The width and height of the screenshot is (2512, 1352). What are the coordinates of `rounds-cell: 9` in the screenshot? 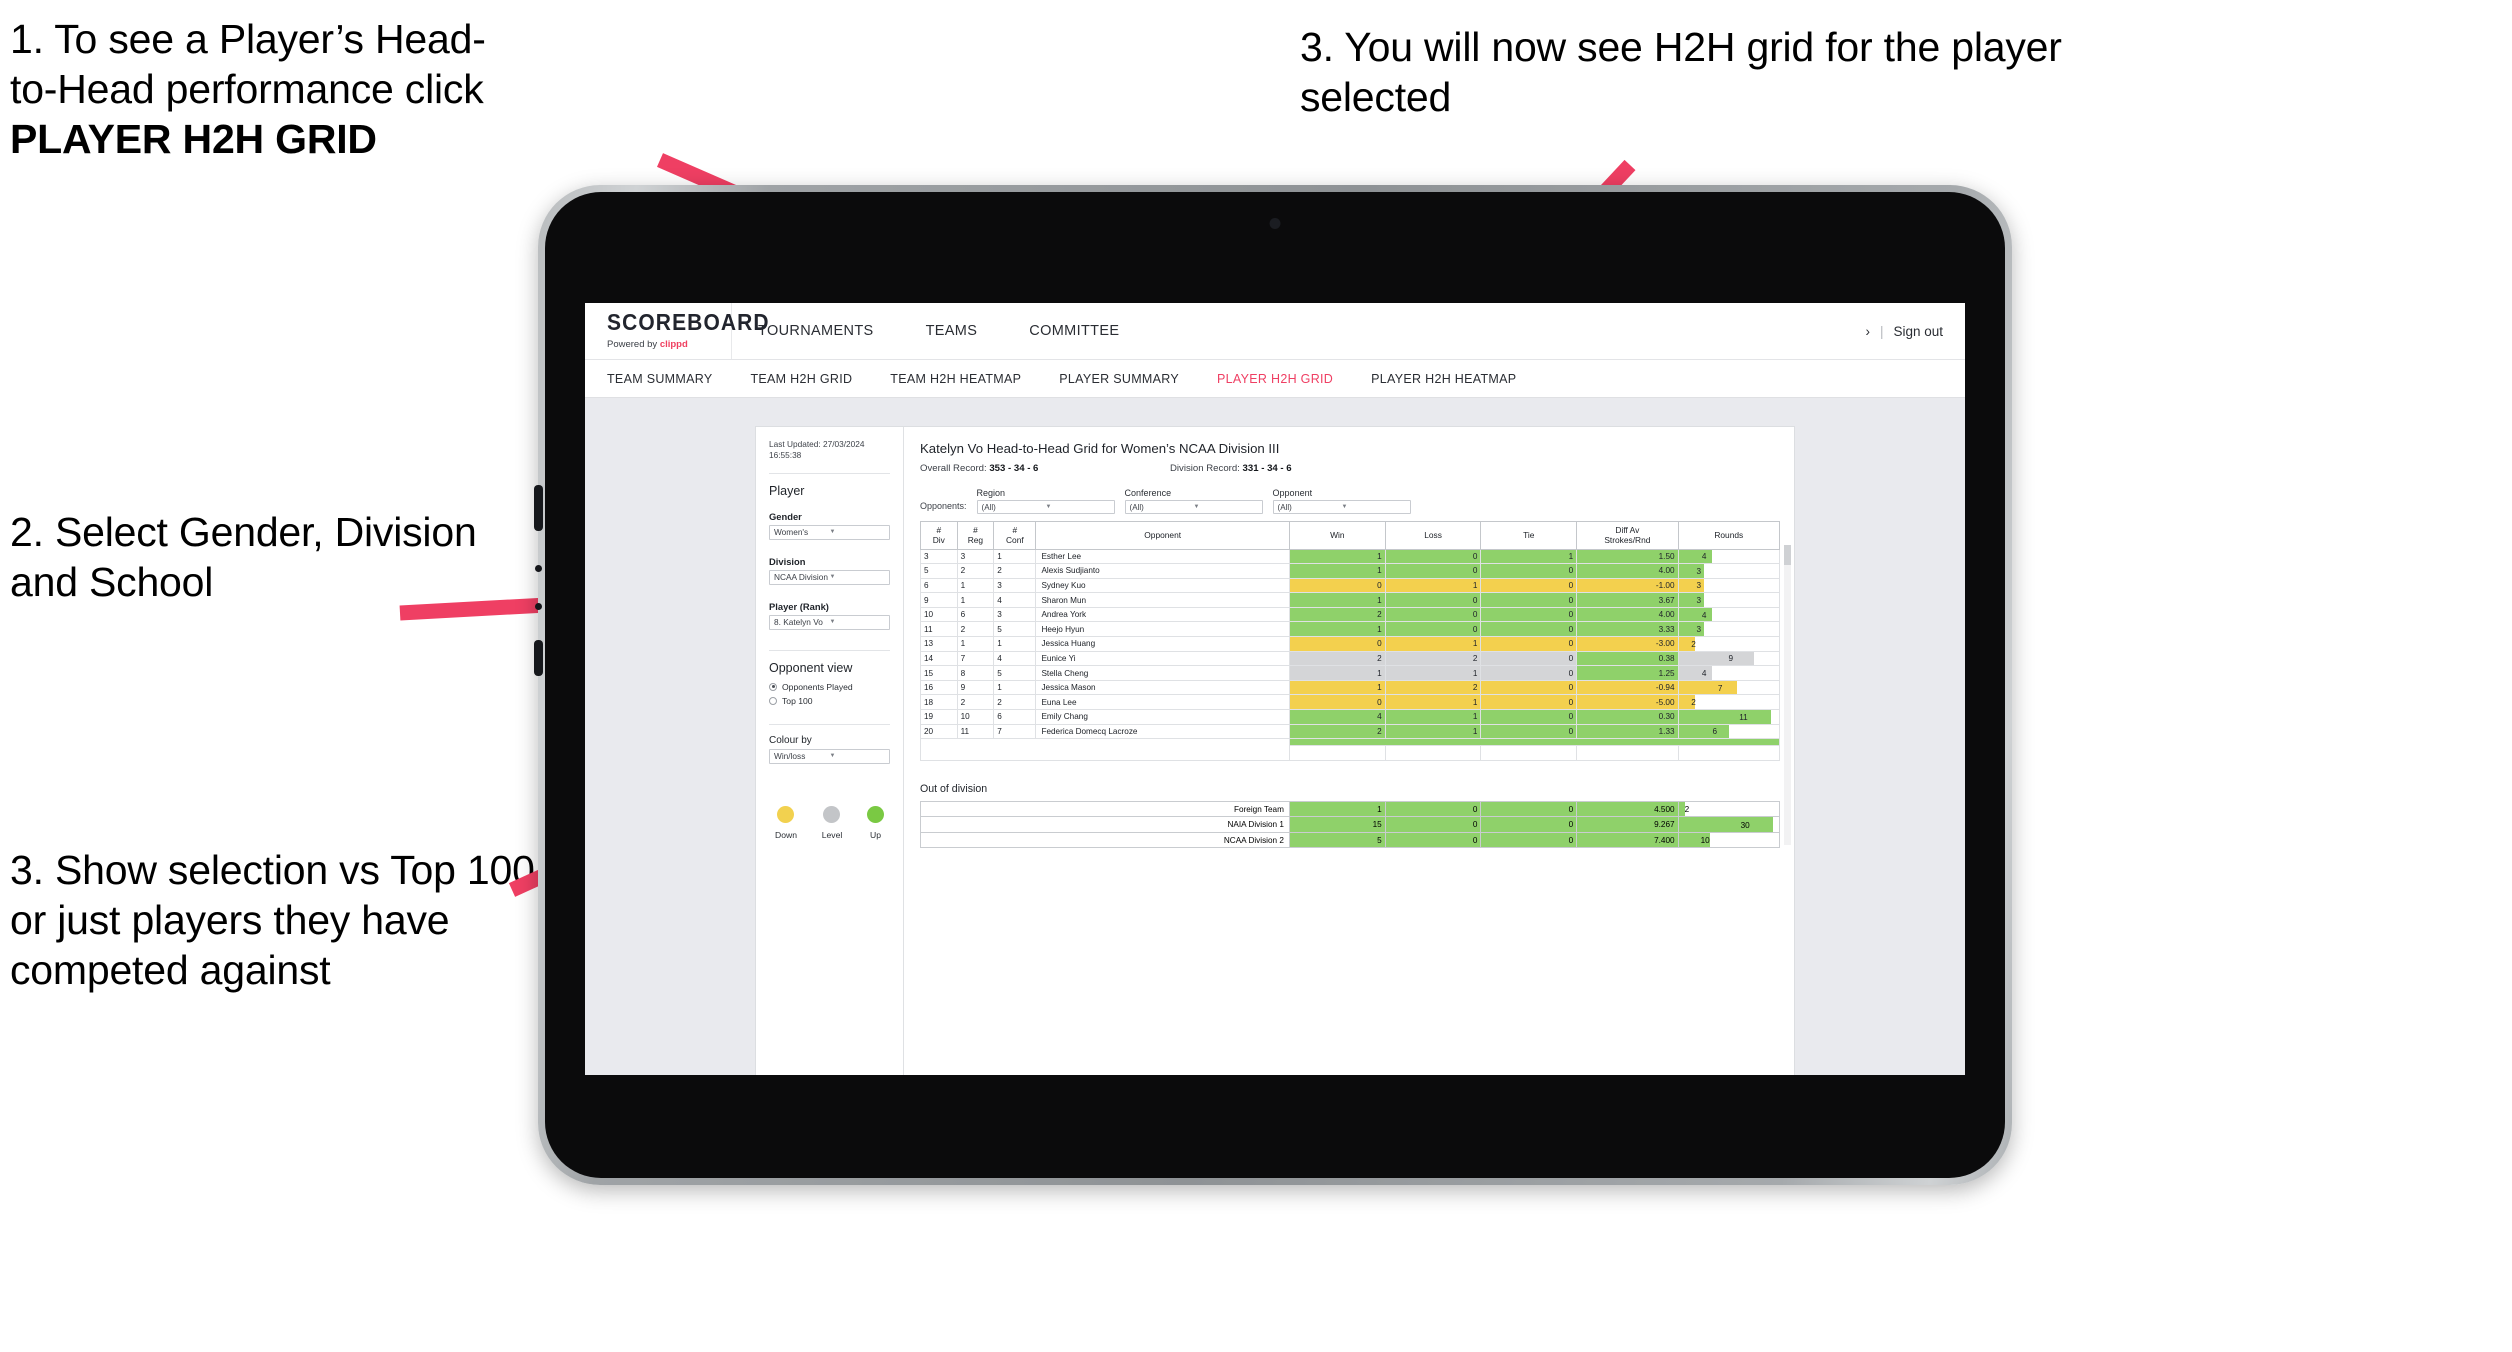 It's located at (1729, 658).